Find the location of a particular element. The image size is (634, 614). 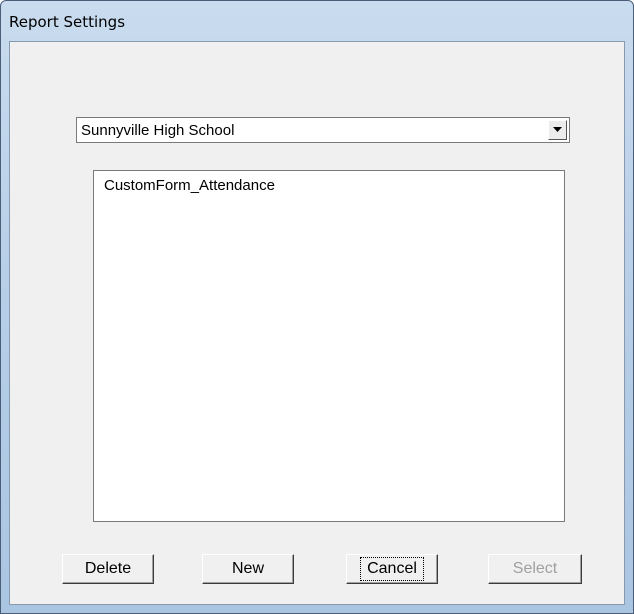

title-bar: Report Settings is located at coordinates (317, 21).